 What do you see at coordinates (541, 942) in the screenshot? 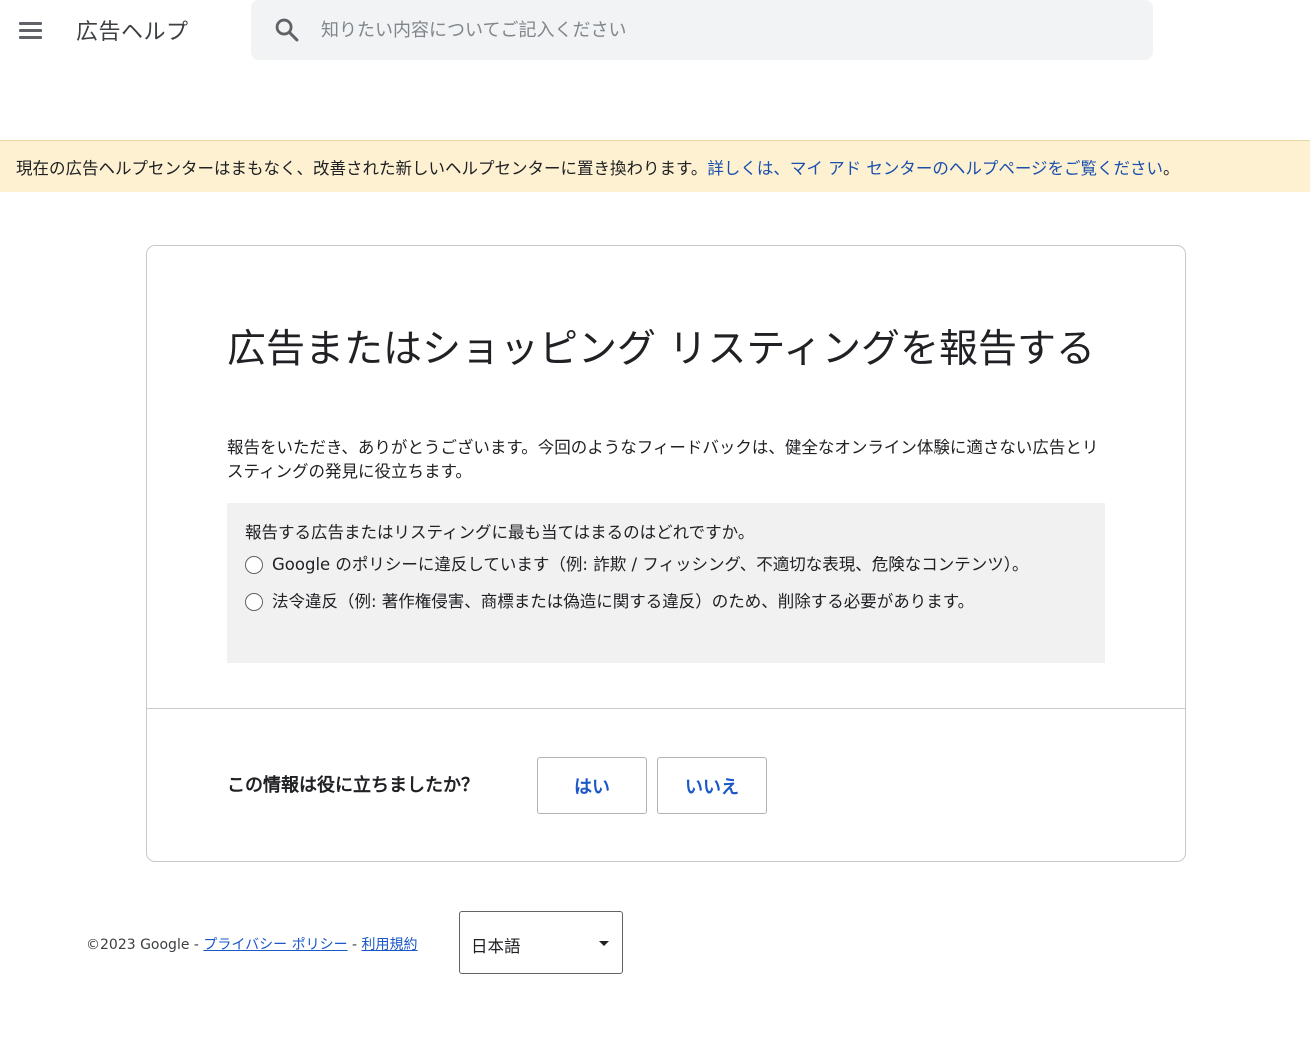
I see `language-select: 日本語` at bounding box center [541, 942].